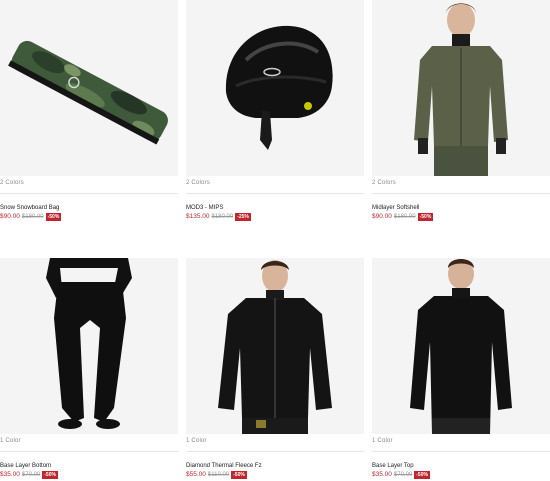 The height and width of the screenshot is (481, 550). Describe the element at coordinates (393, 466) in the screenshot. I see `product-name: Base Layer Top` at that location.